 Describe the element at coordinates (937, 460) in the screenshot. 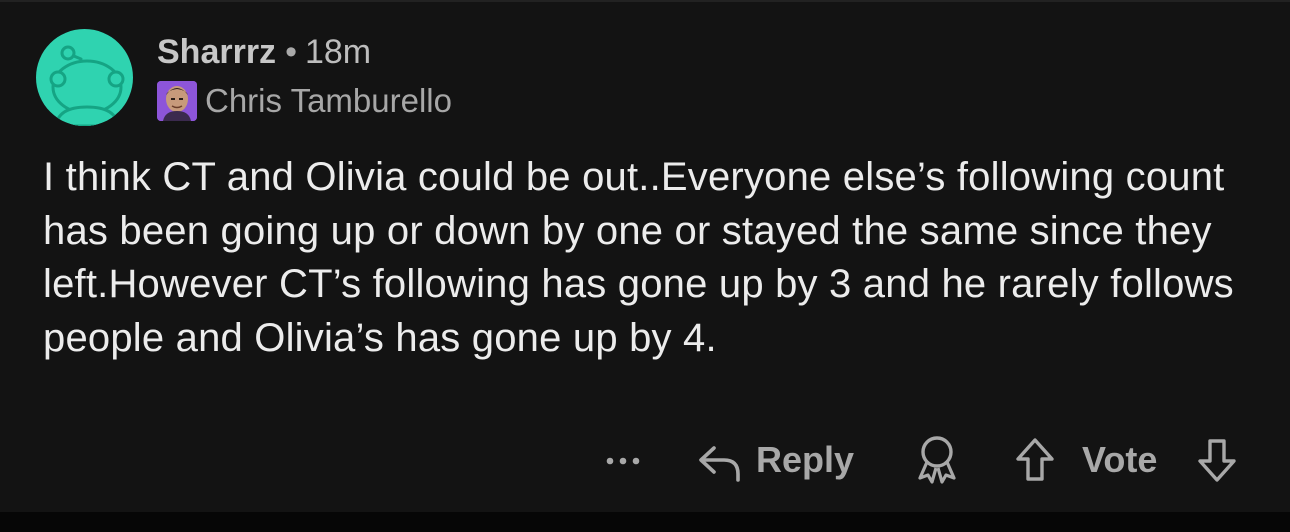

I see `award-icon` at that location.